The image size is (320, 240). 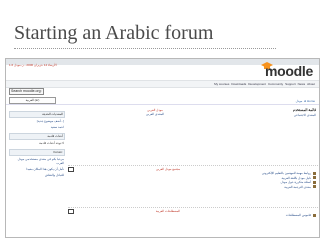 What do you see at coordinates (37, 175) in the screenshot?
I see `block-line: للتبادل والنقاش` at bounding box center [37, 175].